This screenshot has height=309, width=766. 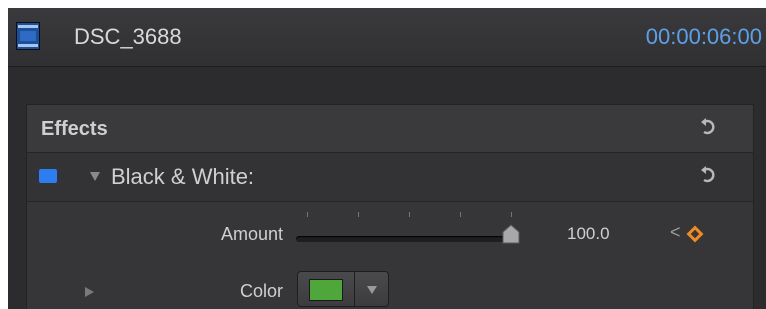 What do you see at coordinates (390, 129) in the screenshot?
I see `effects-section-header: Effects` at bounding box center [390, 129].